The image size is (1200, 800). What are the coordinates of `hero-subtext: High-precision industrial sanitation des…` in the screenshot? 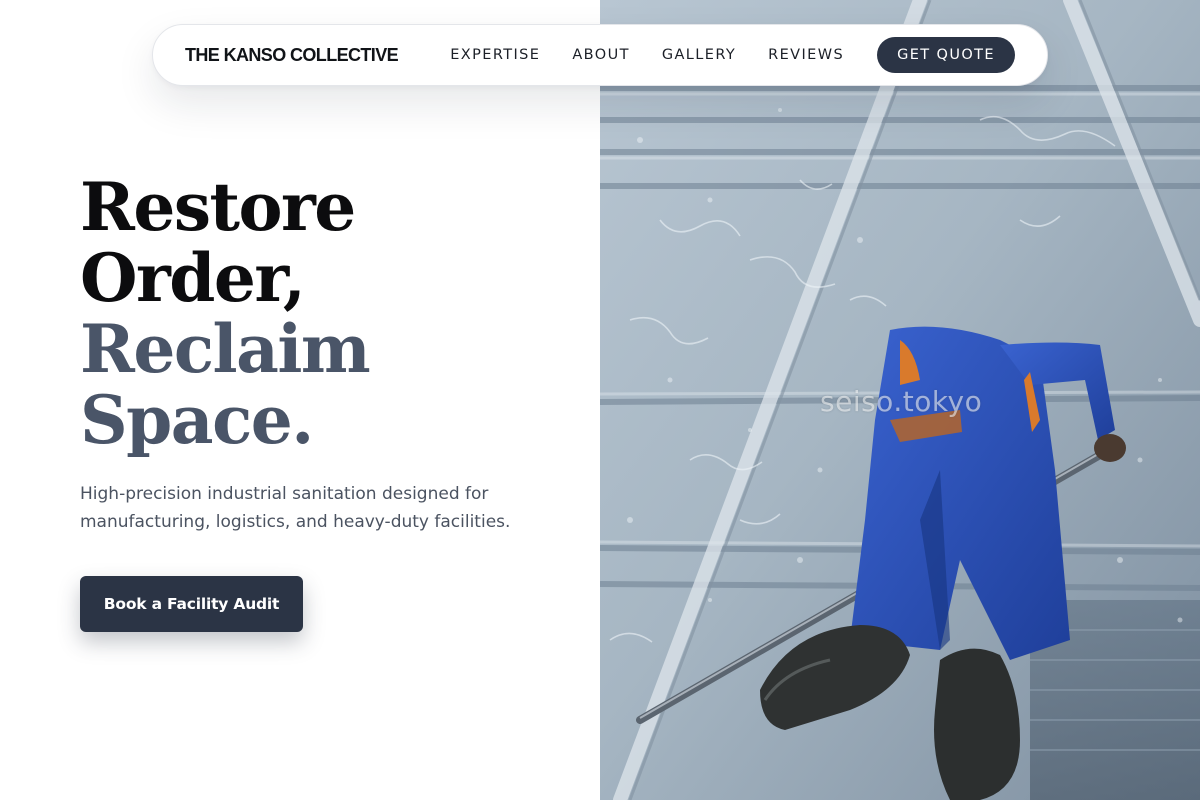 It's located at (295, 508).